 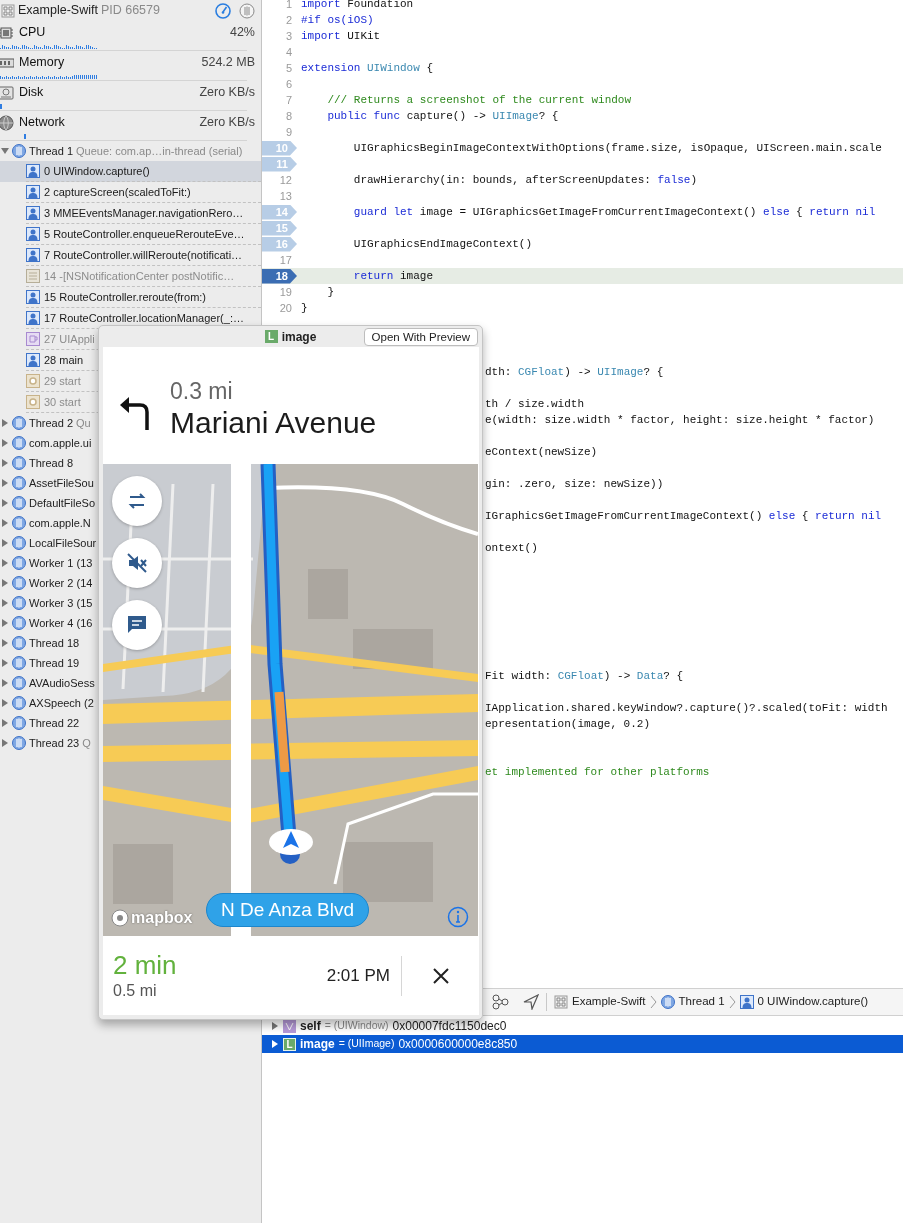 I want to click on thread-name: Worker 2 (14, so click(x=61, y=583).